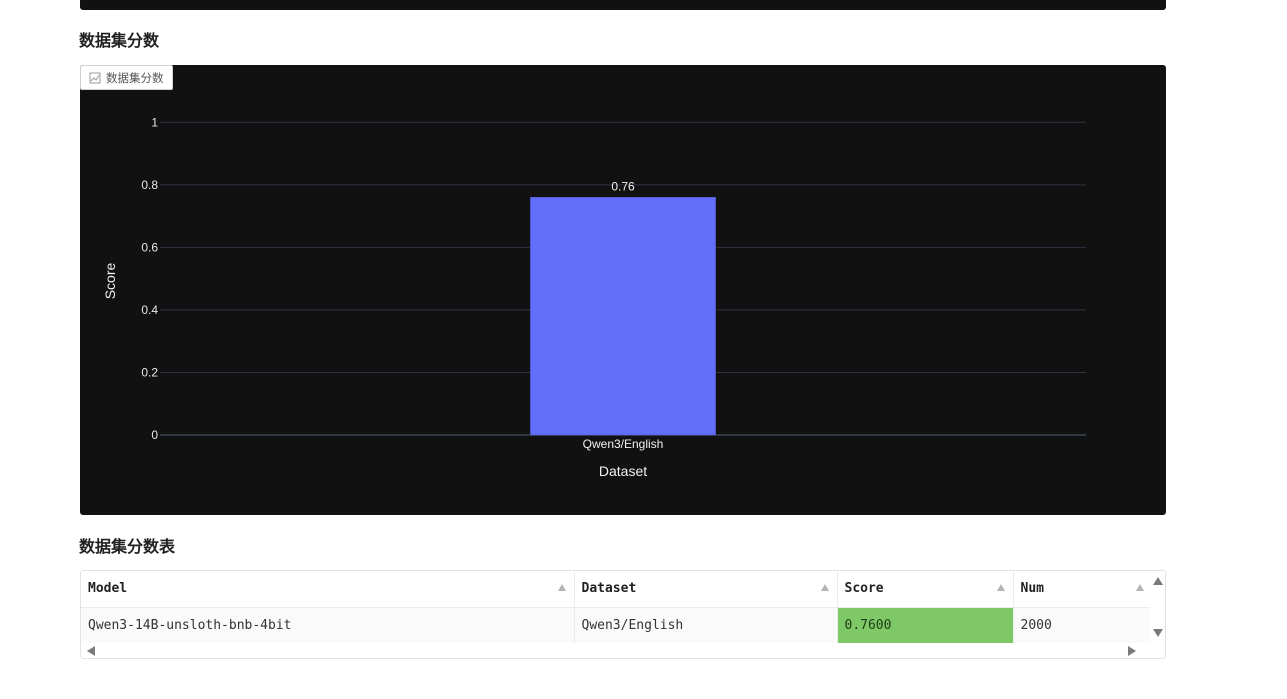  What do you see at coordinates (154, 122) in the screenshot?
I see `y-tick-label: 1` at bounding box center [154, 122].